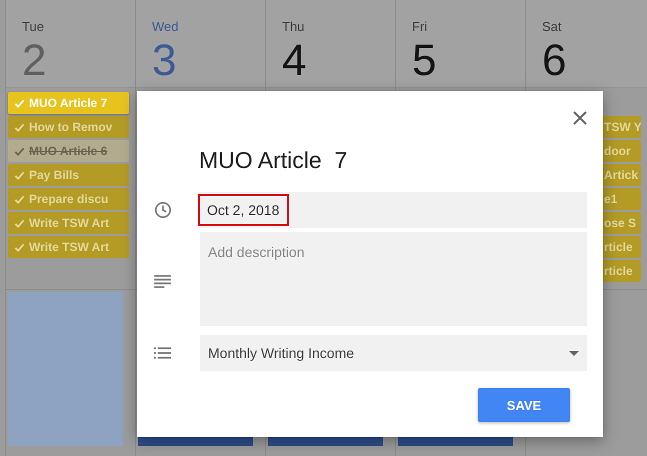  I want to click on day-number: 5, so click(424, 61).